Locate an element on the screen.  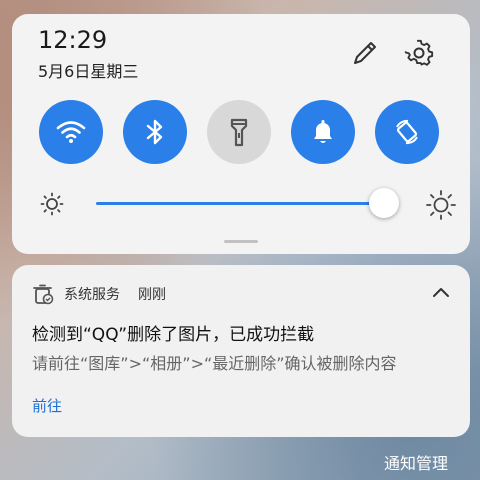
edit-pencil-icon is located at coordinates (365, 53).